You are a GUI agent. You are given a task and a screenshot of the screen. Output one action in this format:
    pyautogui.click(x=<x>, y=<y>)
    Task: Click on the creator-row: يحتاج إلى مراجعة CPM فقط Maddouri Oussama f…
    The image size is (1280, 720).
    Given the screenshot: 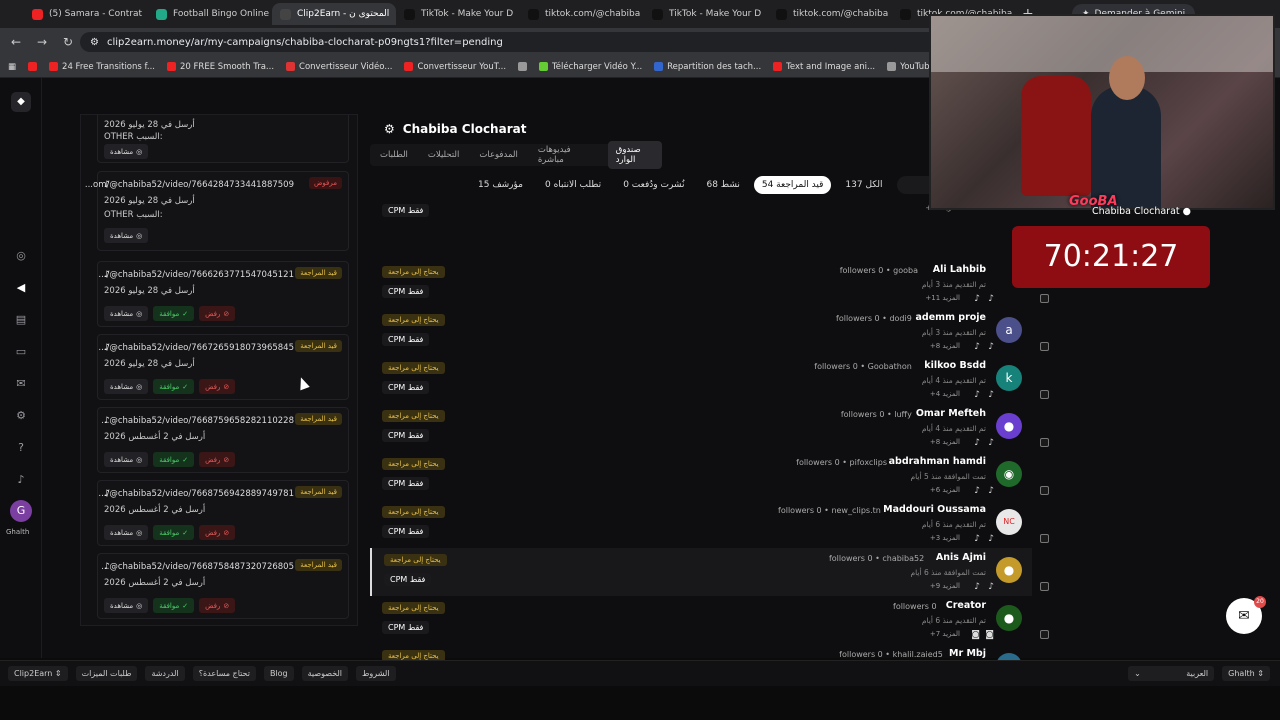 What is the action you would take?
    pyautogui.click(x=701, y=524)
    